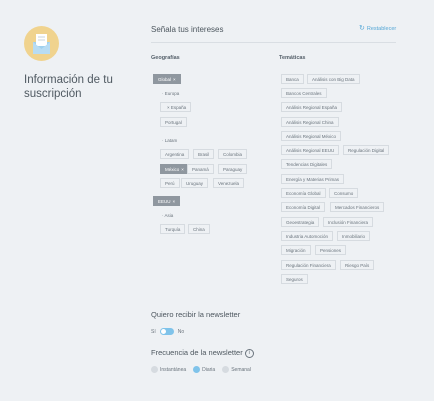  Describe the element at coordinates (362, 28) in the screenshot. I see `refresh-icon: ↻` at that location.